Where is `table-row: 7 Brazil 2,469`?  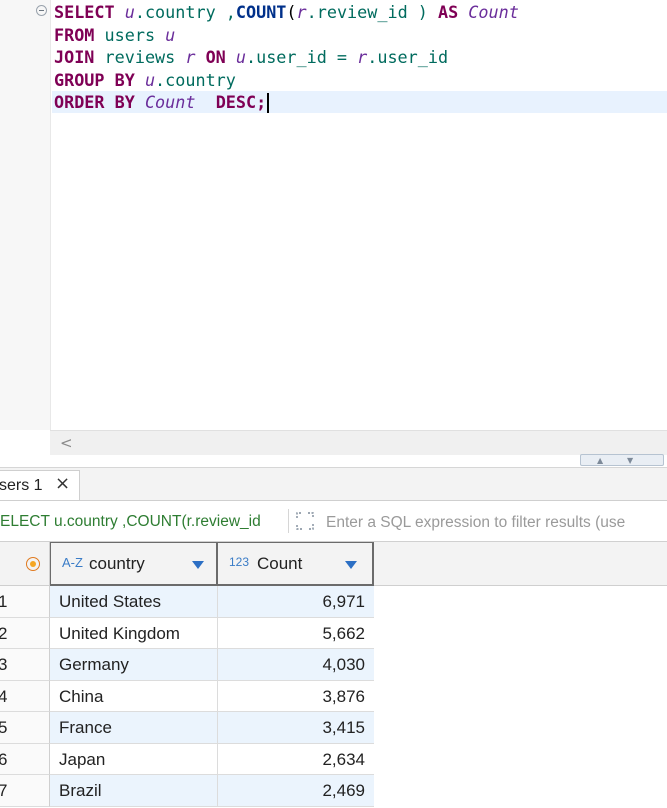 table-row: 7 Brazil 2,469 is located at coordinates (333, 791).